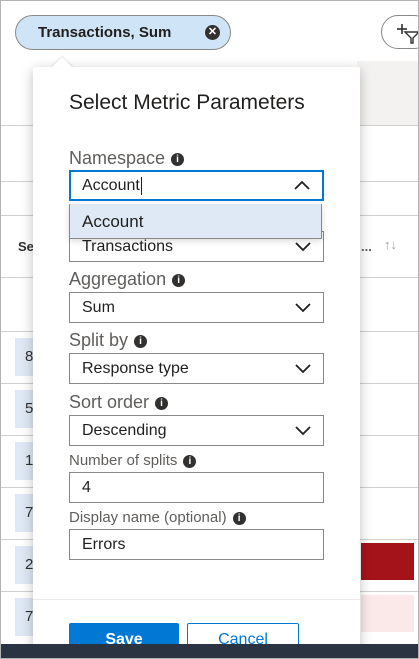 This screenshot has height=659, width=419. Describe the element at coordinates (25, 357) in the screenshot. I see `table-row-value: 8` at that location.